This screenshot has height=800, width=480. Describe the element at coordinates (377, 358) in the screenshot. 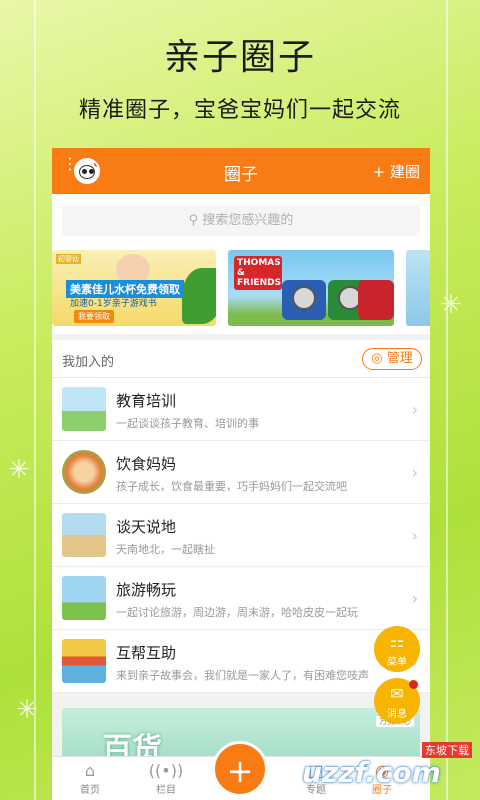

I see `settings-circle-icon: ◎` at that location.